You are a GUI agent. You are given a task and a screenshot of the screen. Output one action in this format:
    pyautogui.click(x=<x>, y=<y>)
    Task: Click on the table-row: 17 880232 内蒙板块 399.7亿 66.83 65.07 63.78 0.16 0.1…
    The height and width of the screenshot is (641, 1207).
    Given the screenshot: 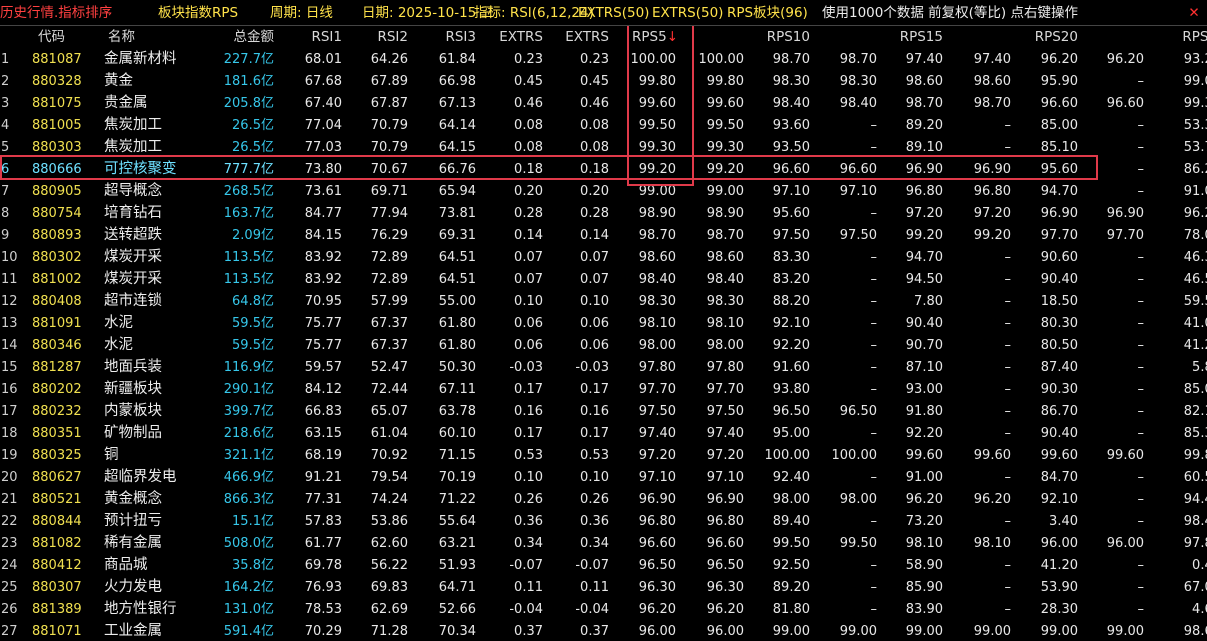 What is the action you would take?
    pyautogui.click(x=603, y=411)
    